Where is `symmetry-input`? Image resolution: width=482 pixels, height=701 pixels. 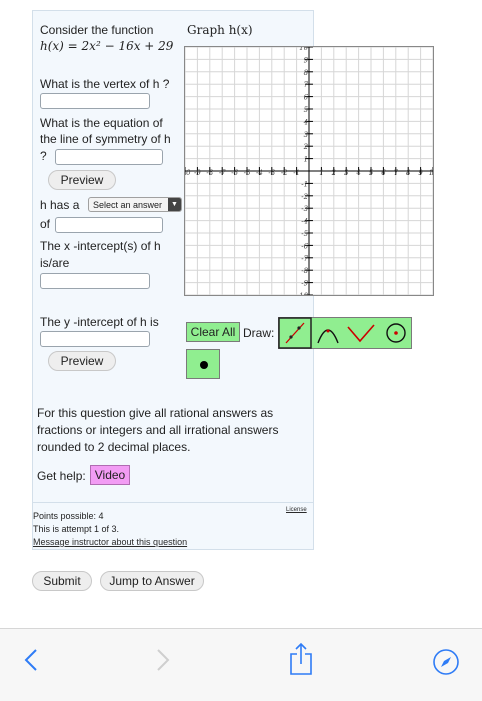
symmetry-input is located at coordinates (109, 157).